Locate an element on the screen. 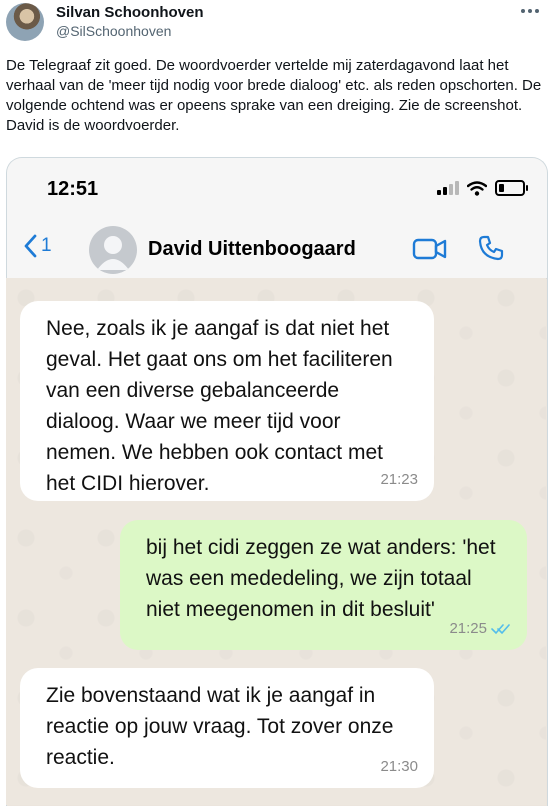  author-handle: @SilSchoonhoven is located at coordinates (113, 31).